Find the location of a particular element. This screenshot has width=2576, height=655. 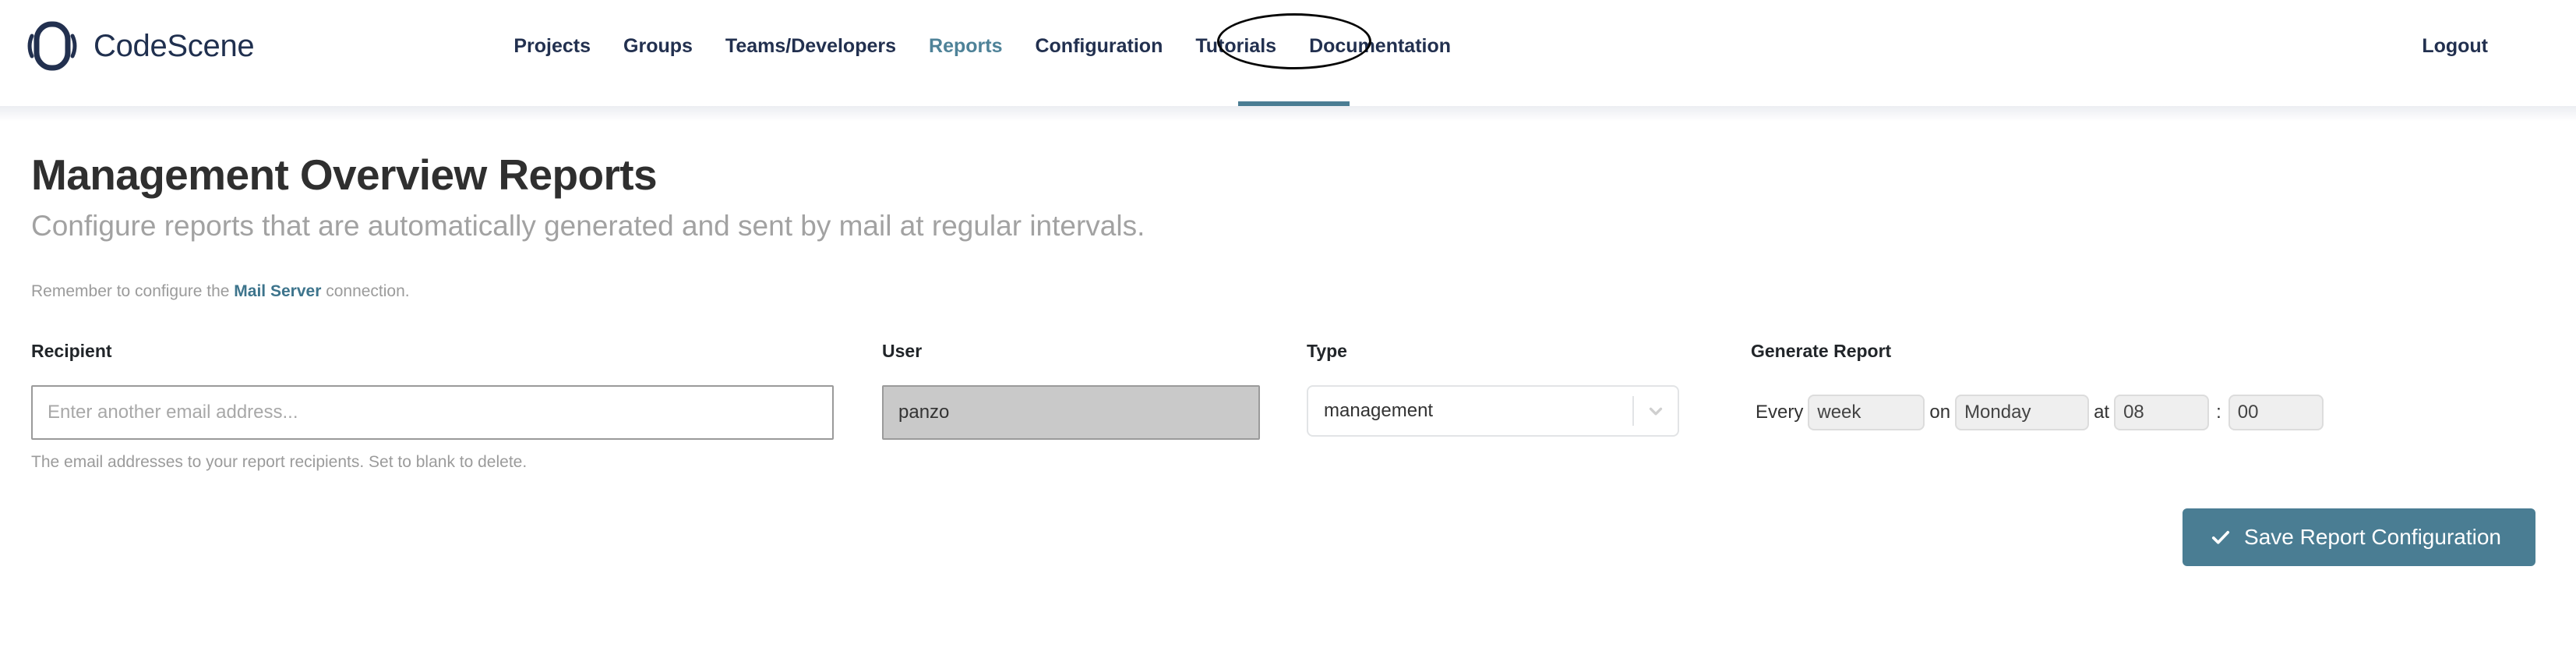

chevron-down-icon is located at coordinates (1656, 411).